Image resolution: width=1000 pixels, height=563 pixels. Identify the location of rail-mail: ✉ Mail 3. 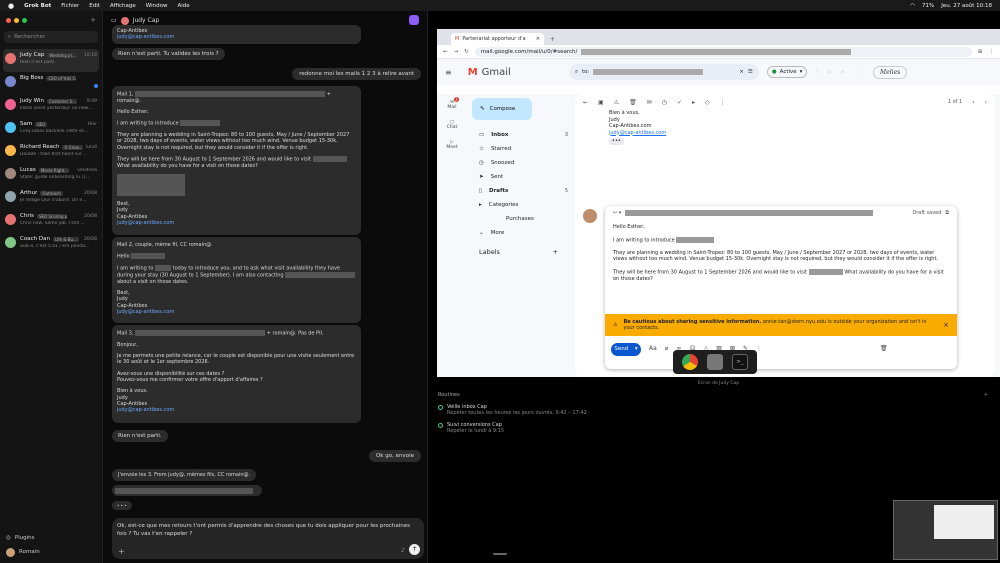
(452, 103).